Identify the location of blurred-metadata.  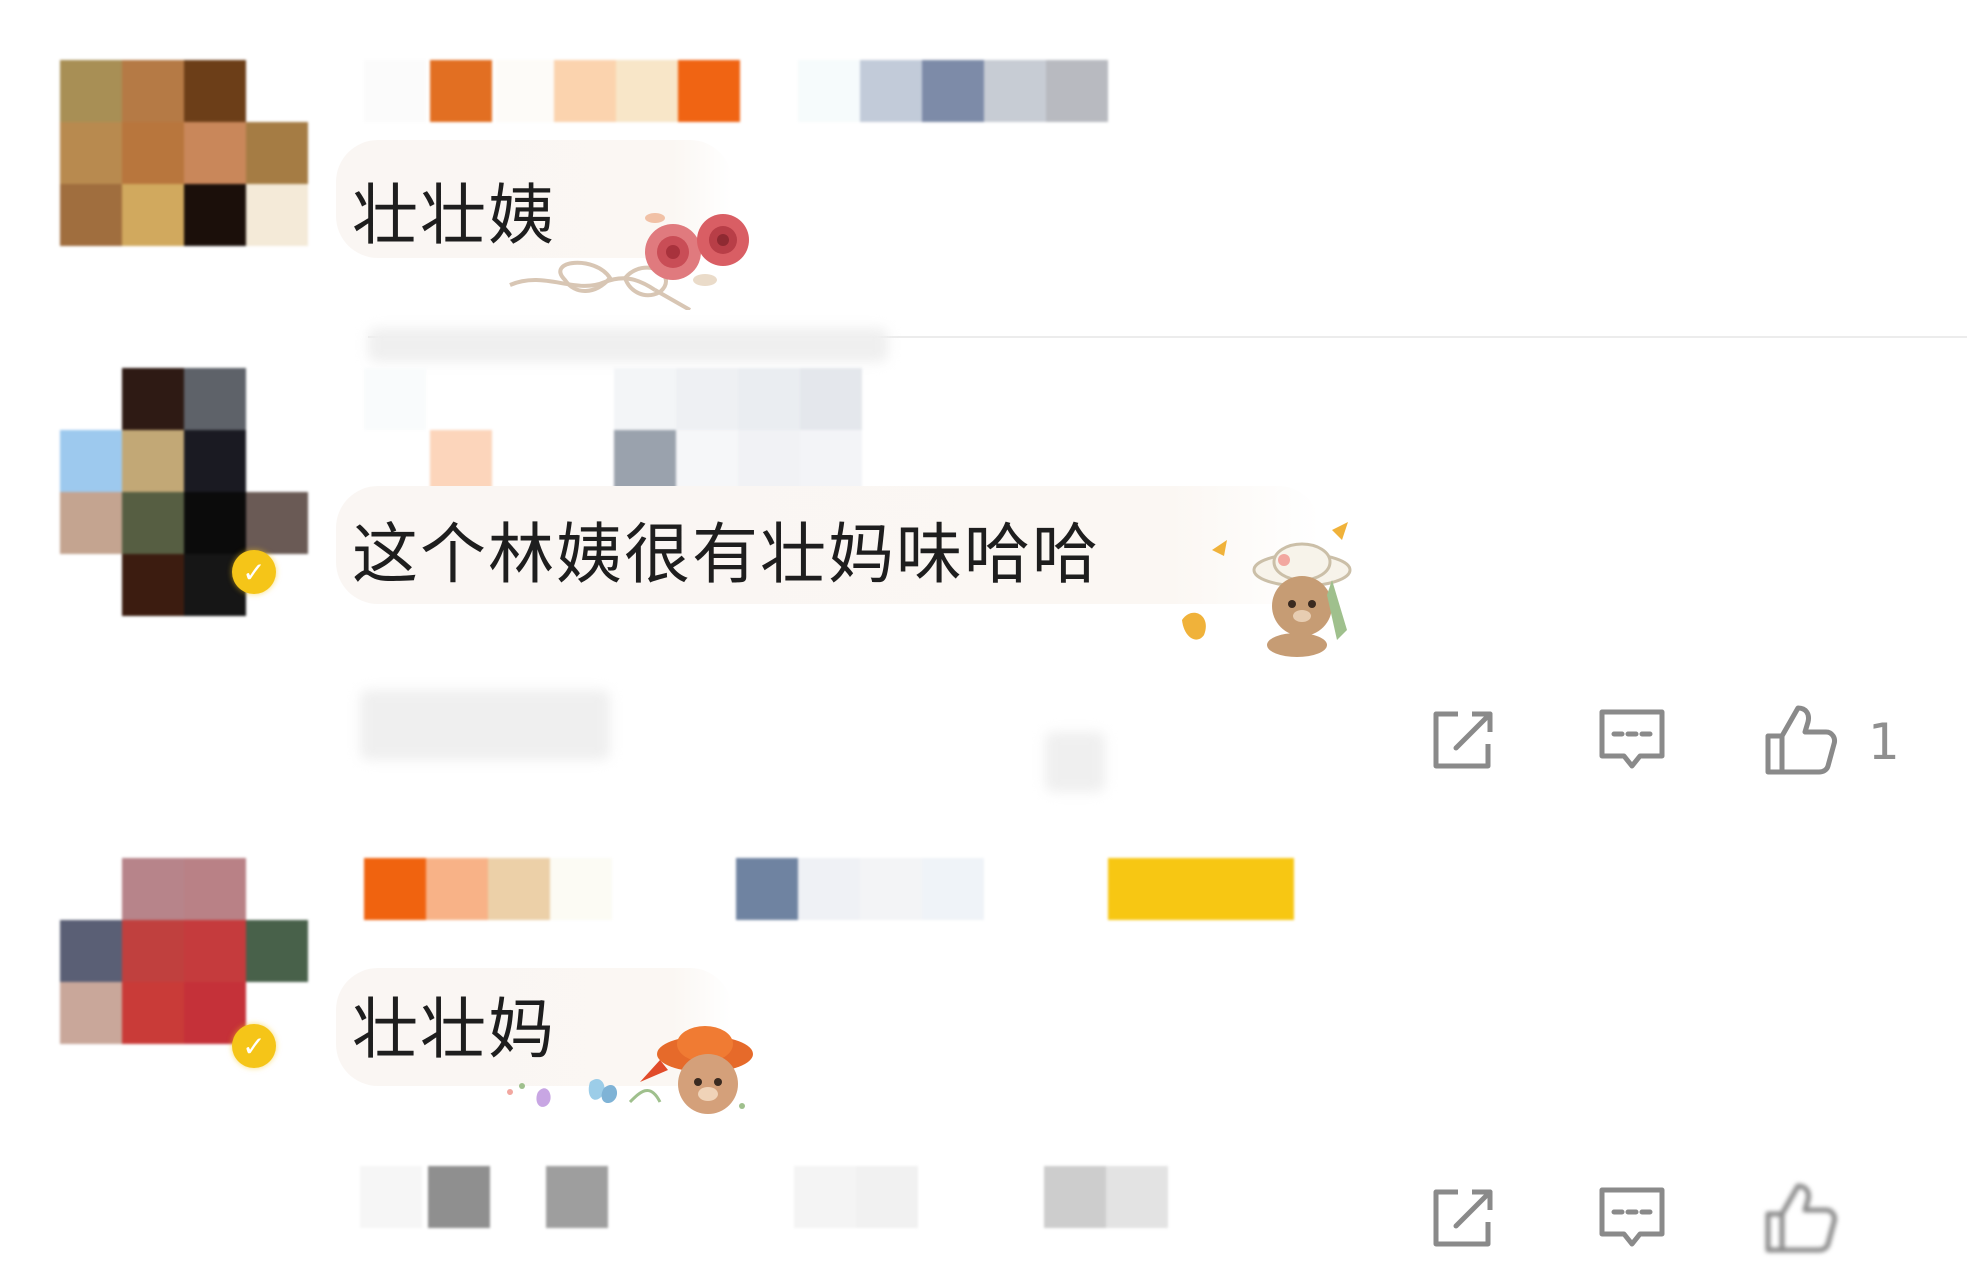
(770, 1197).